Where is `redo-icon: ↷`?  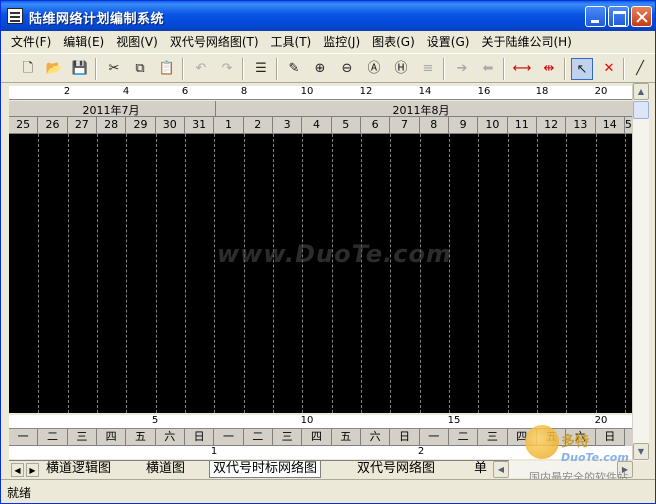 redo-icon: ↷ is located at coordinates (227, 69).